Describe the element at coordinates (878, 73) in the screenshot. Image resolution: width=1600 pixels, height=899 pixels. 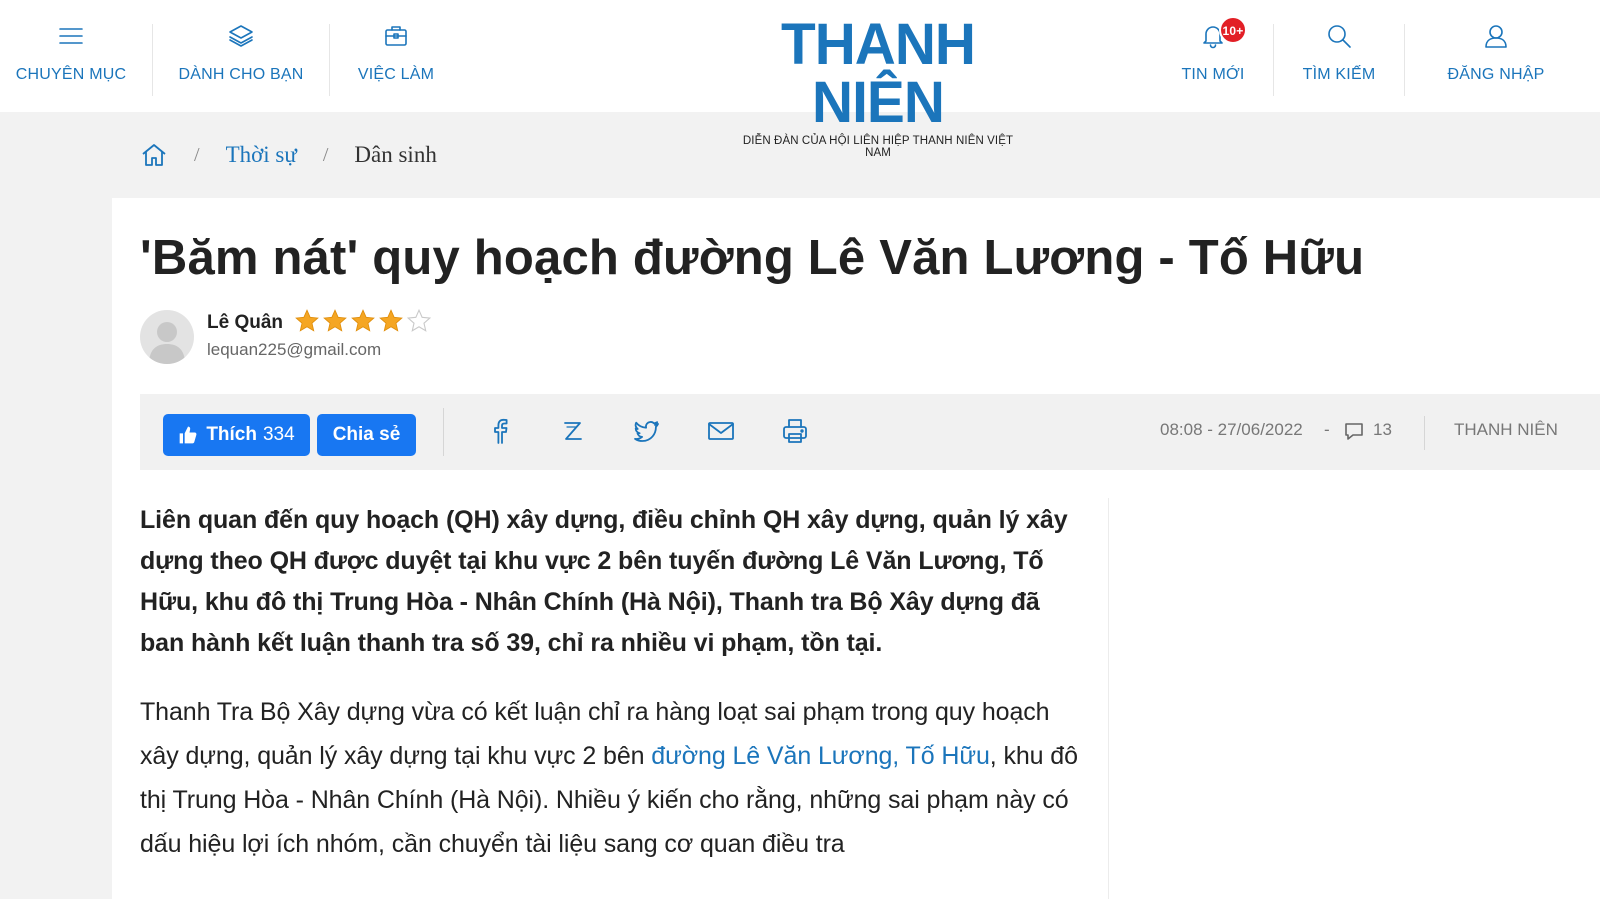
I see `logo-wordmark: THANH NIÊN` at that location.